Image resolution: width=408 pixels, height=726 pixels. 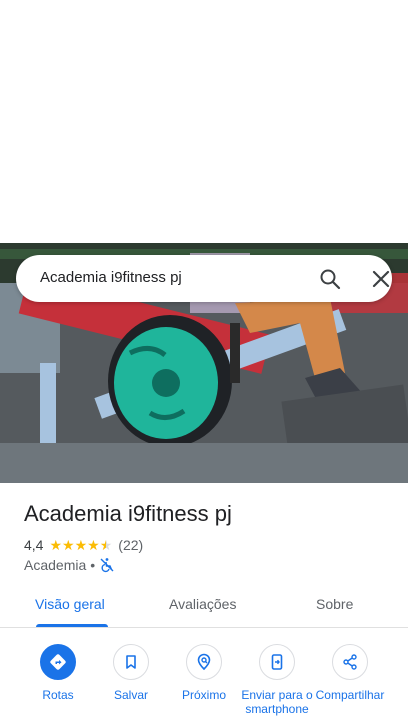 What do you see at coordinates (72, 625) in the screenshot?
I see `active-tab-indicator` at bounding box center [72, 625].